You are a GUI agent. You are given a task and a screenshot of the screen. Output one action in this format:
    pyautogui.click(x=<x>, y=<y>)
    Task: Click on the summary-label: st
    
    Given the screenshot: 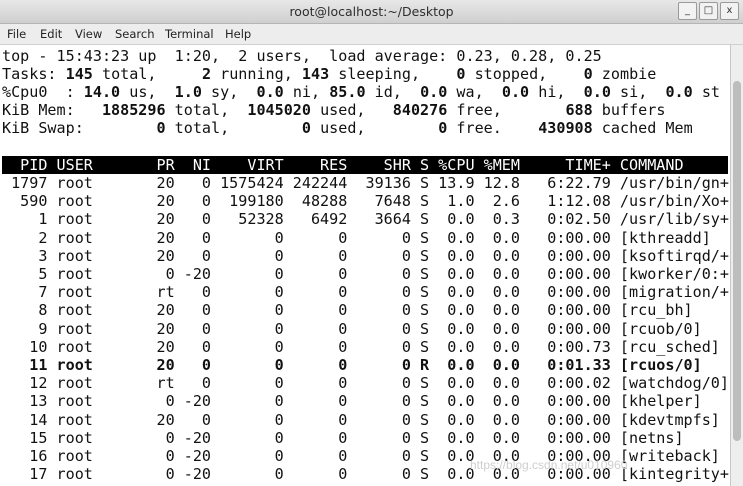 What is the action you would take?
    pyautogui.click(x=706, y=92)
    